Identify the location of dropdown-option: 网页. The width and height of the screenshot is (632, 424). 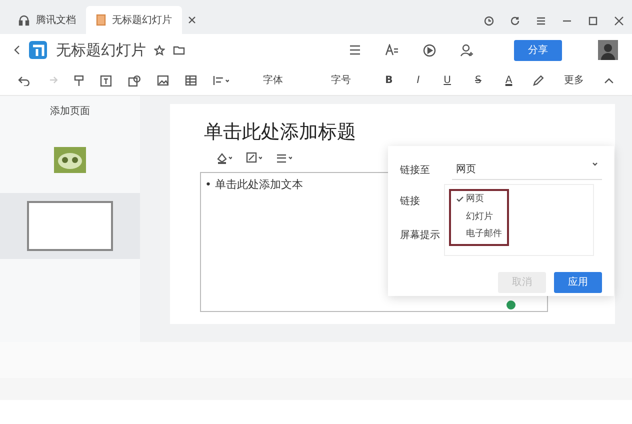
(479, 199).